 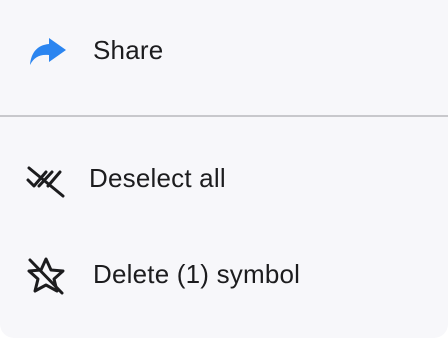 What do you see at coordinates (128, 50) in the screenshot?
I see `share-label: Share` at bounding box center [128, 50].